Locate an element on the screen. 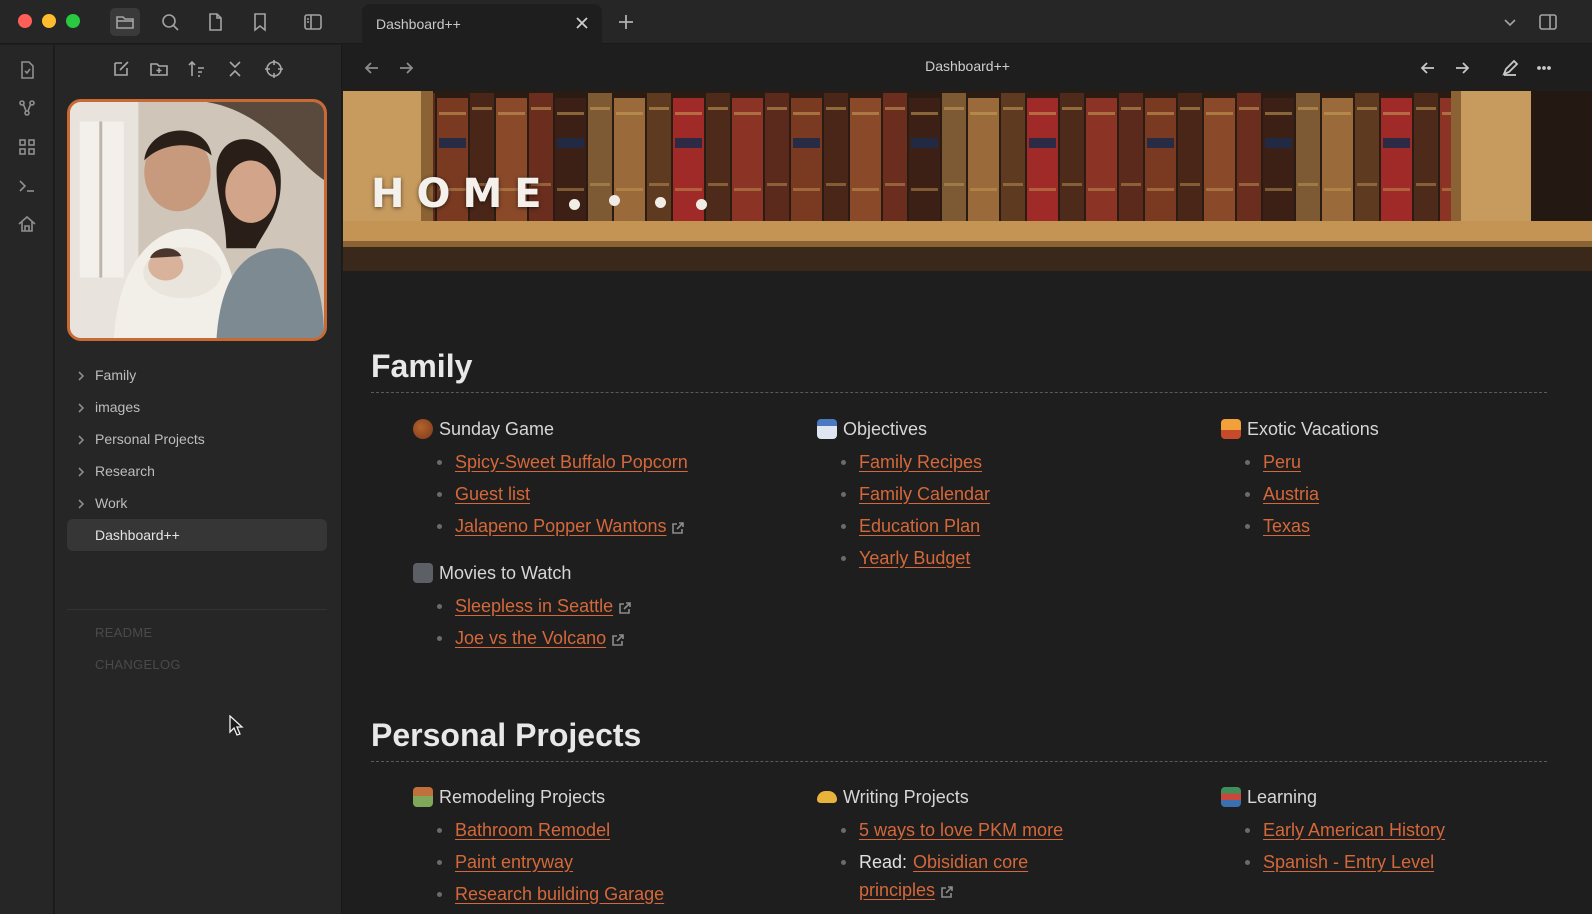 This screenshot has height=914, width=1592. new-folder-icon is located at coordinates (159, 69).